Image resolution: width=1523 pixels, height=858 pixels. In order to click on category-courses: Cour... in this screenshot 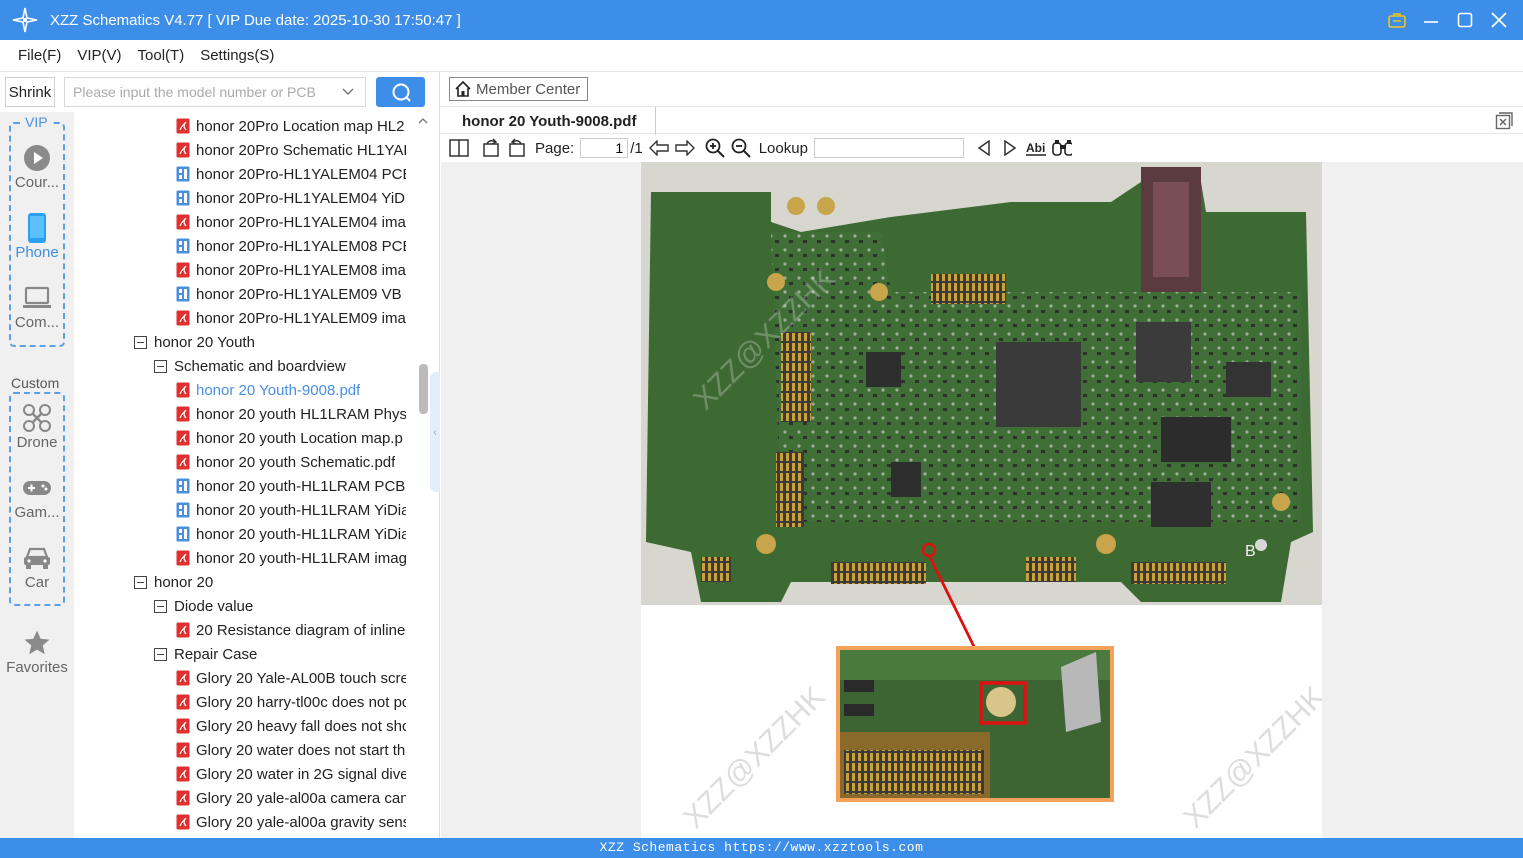, I will do `click(37, 166)`.